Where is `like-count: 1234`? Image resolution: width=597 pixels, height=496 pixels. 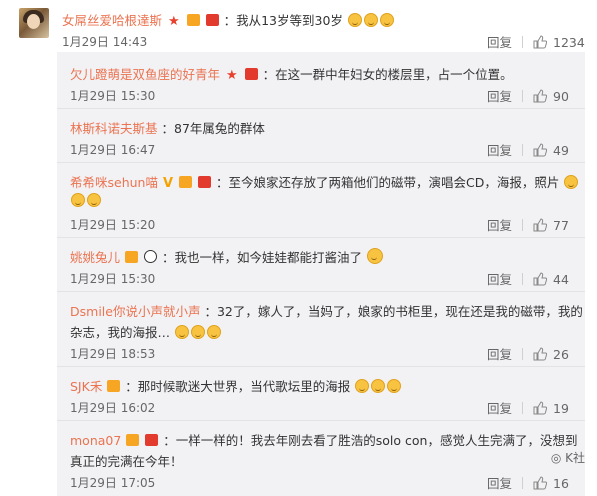
like-count: 1234 is located at coordinates (569, 42).